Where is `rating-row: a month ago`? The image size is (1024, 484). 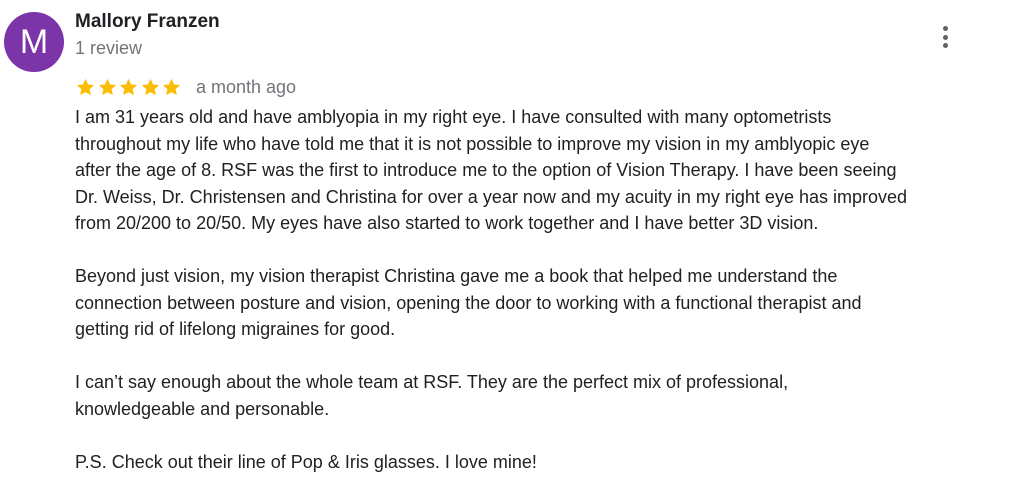 rating-row: a month ago is located at coordinates (185, 87).